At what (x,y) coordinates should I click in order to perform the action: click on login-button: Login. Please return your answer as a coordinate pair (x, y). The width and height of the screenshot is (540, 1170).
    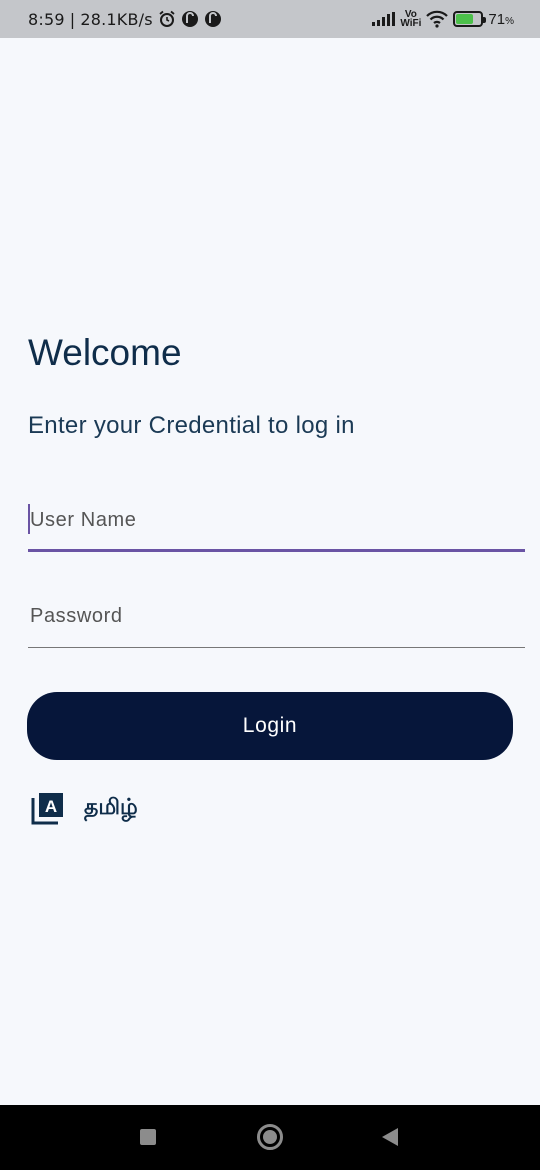
    Looking at the image, I should click on (270, 726).